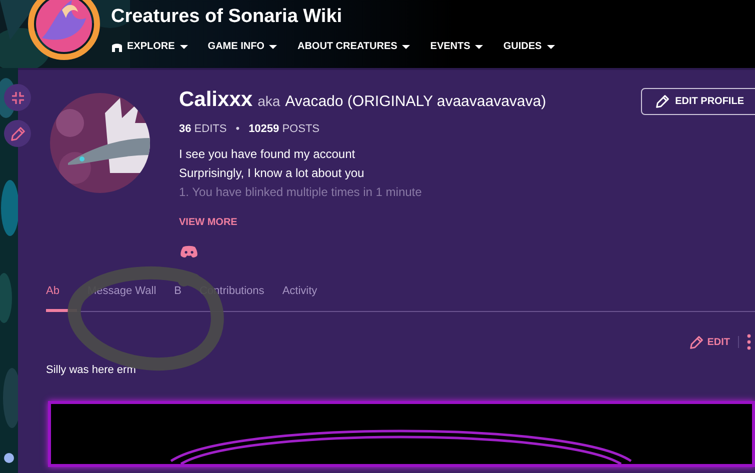  What do you see at coordinates (457, 46) in the screenshot?
I see `nav-menu: EVENTS` at bounding box center [457, 46].